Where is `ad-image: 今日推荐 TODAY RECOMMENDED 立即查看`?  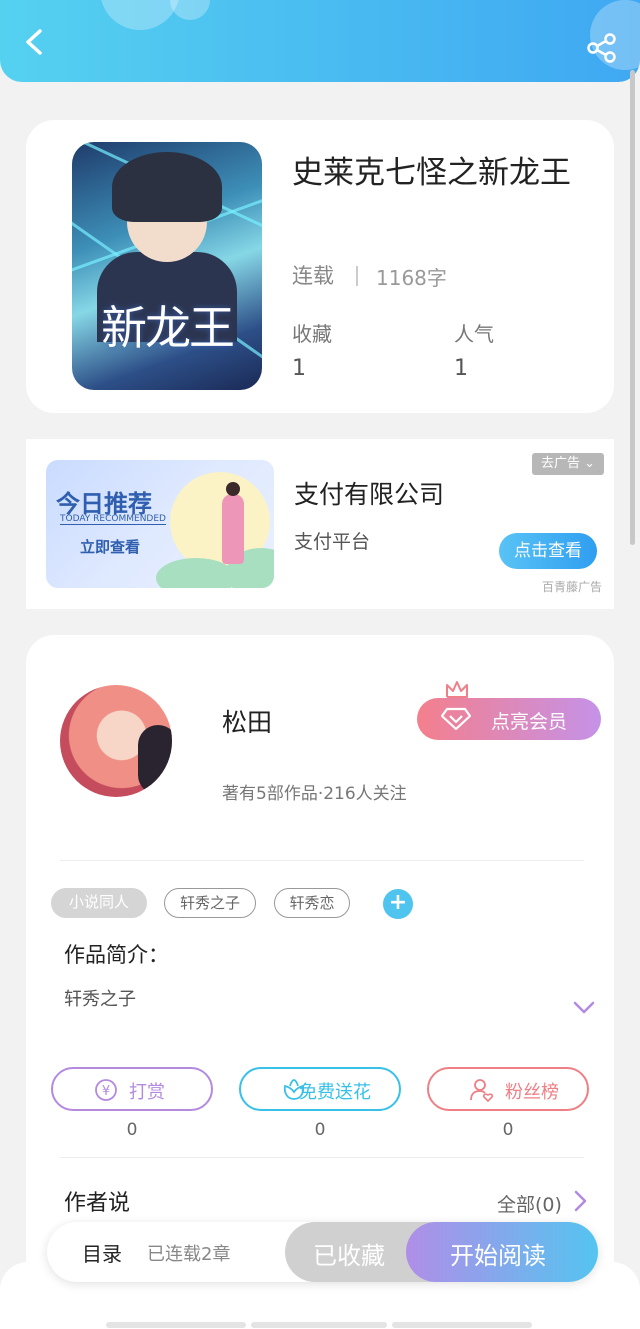
ad-image: 今日推荐 TODAY RECOMMENDED 立即查看 is located at coordinates (160, 524).